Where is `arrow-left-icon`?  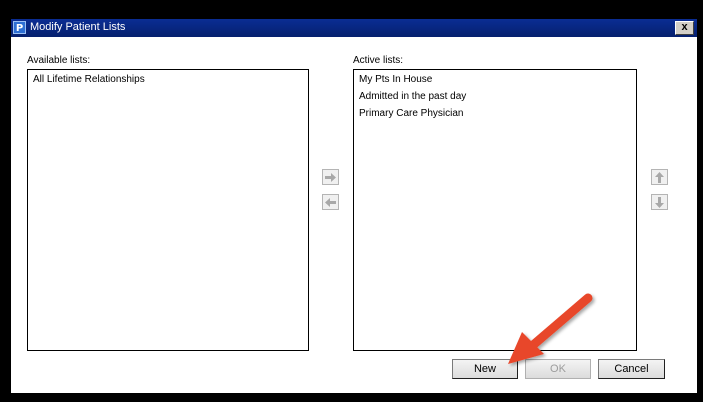
arrow-left-icon is located at coordinates (330, 202).